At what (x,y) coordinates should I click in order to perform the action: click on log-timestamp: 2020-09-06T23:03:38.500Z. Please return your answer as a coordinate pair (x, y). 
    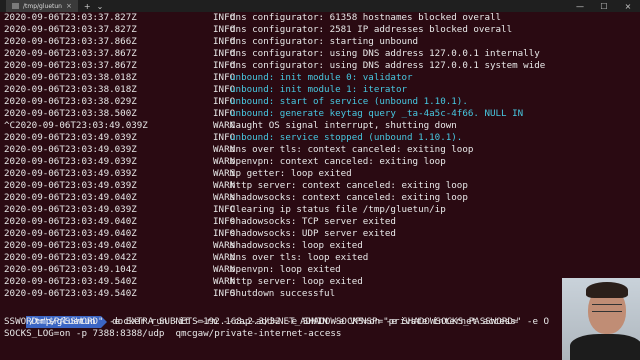
    Looking at the image, I should click on (70, 113).